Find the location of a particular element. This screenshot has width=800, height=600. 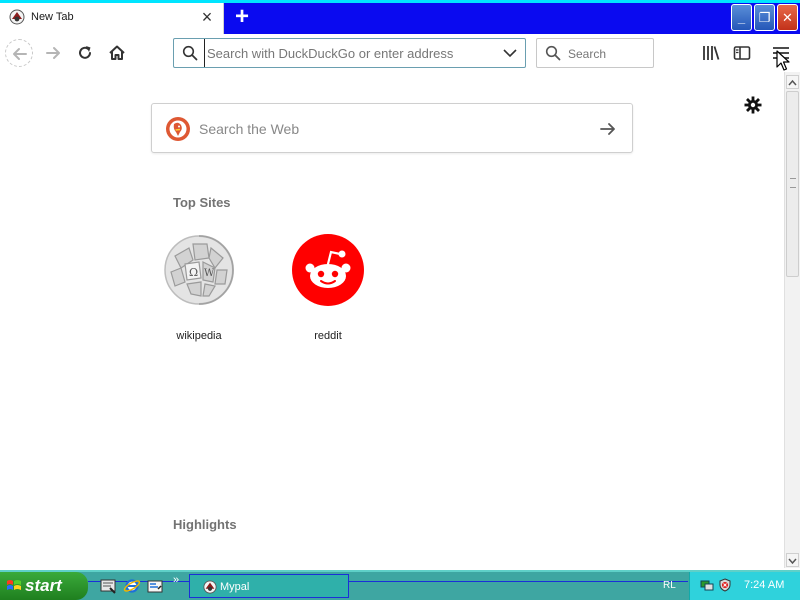

svg-text: Ω is located at coordinates (193, 272).